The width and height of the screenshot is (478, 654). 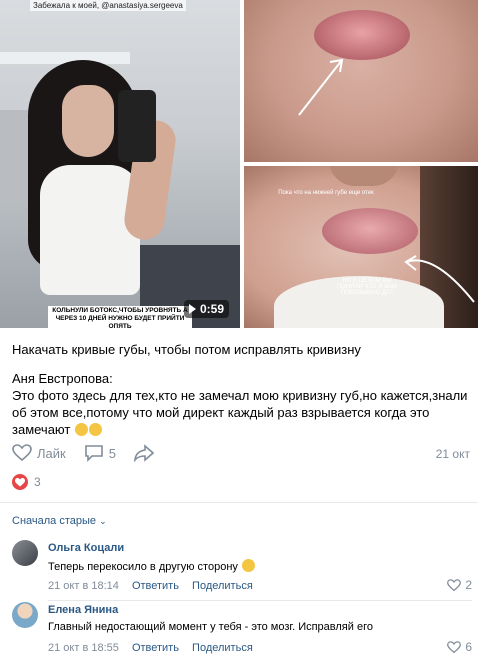 What do you see at coordinates (103, 521) in the screenshot?
I see `chevron-down-icon: ⌄` at bounding box center [103, 521].